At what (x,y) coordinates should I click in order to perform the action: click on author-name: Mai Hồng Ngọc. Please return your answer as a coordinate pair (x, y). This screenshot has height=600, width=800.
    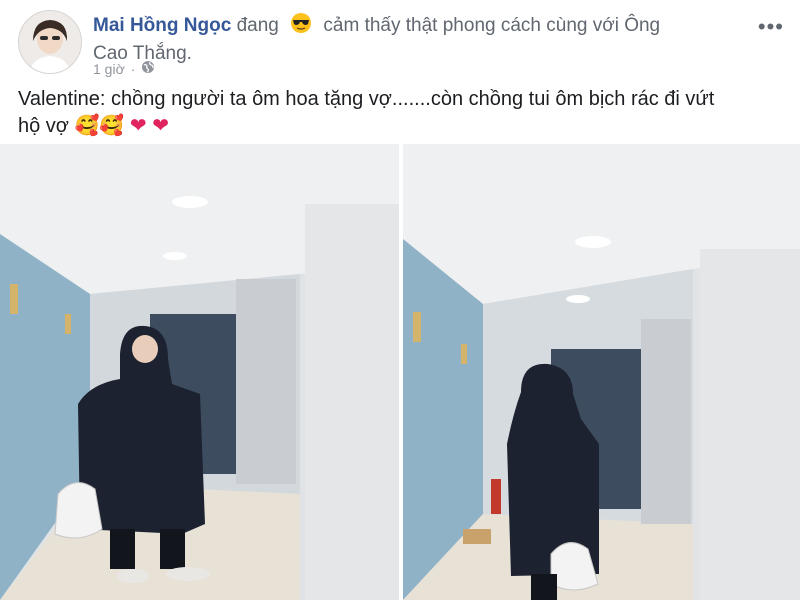
    Looking at the image, I should click on (162, 25).